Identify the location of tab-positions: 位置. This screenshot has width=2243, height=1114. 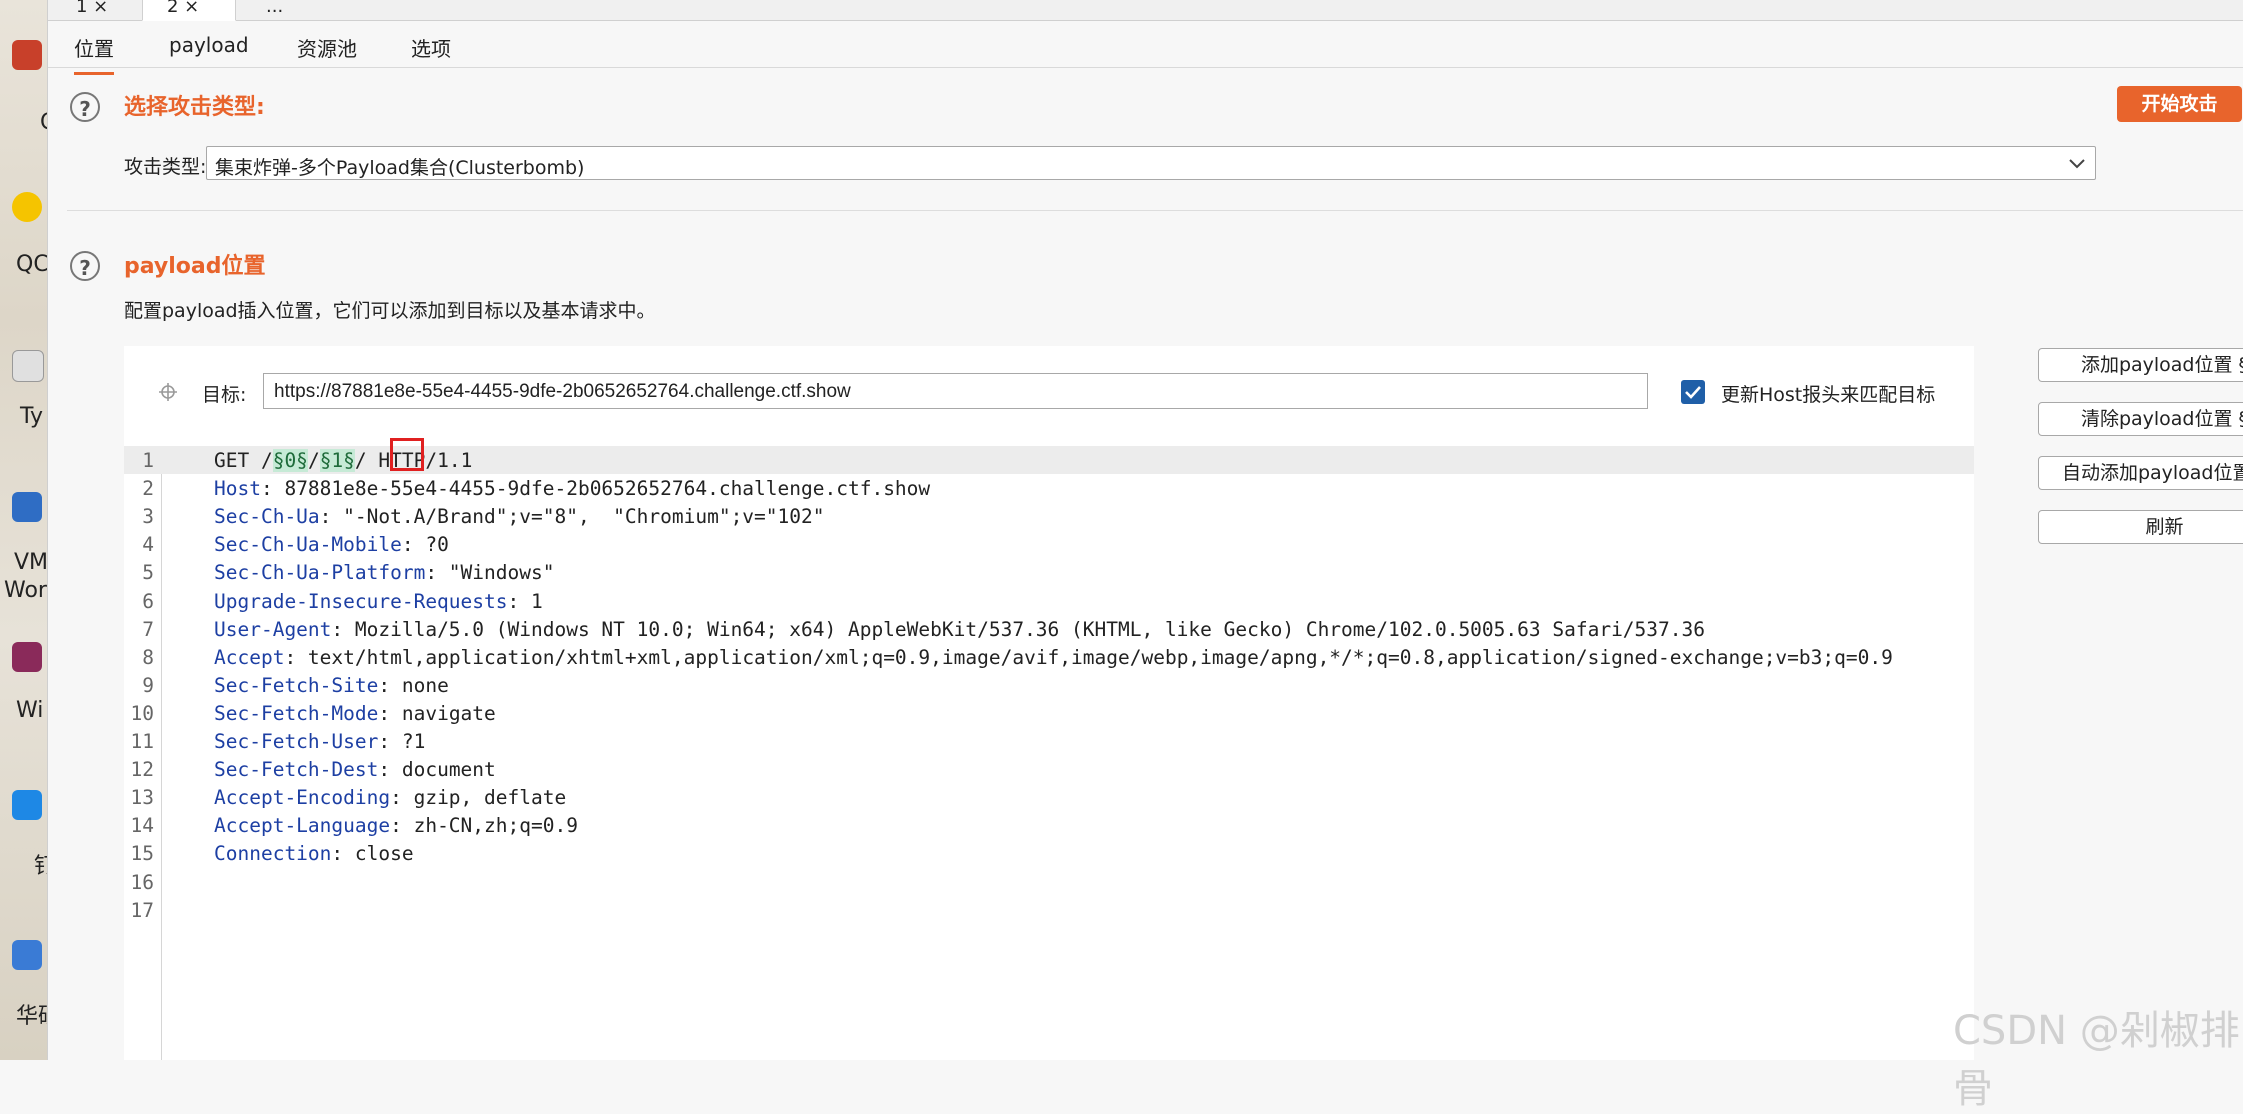
(94, 54).